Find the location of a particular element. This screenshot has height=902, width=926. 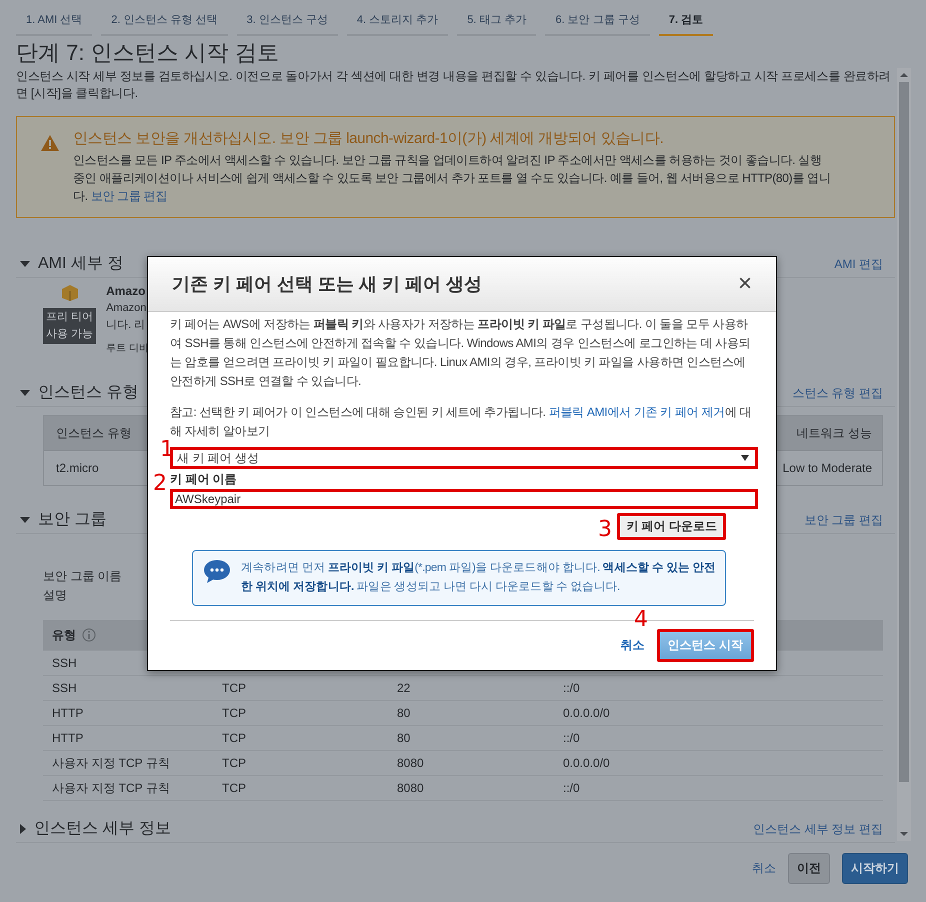

wizard-step-tab: 2. 인스턴스 유형 선택 is located at coordinates (164, 22).